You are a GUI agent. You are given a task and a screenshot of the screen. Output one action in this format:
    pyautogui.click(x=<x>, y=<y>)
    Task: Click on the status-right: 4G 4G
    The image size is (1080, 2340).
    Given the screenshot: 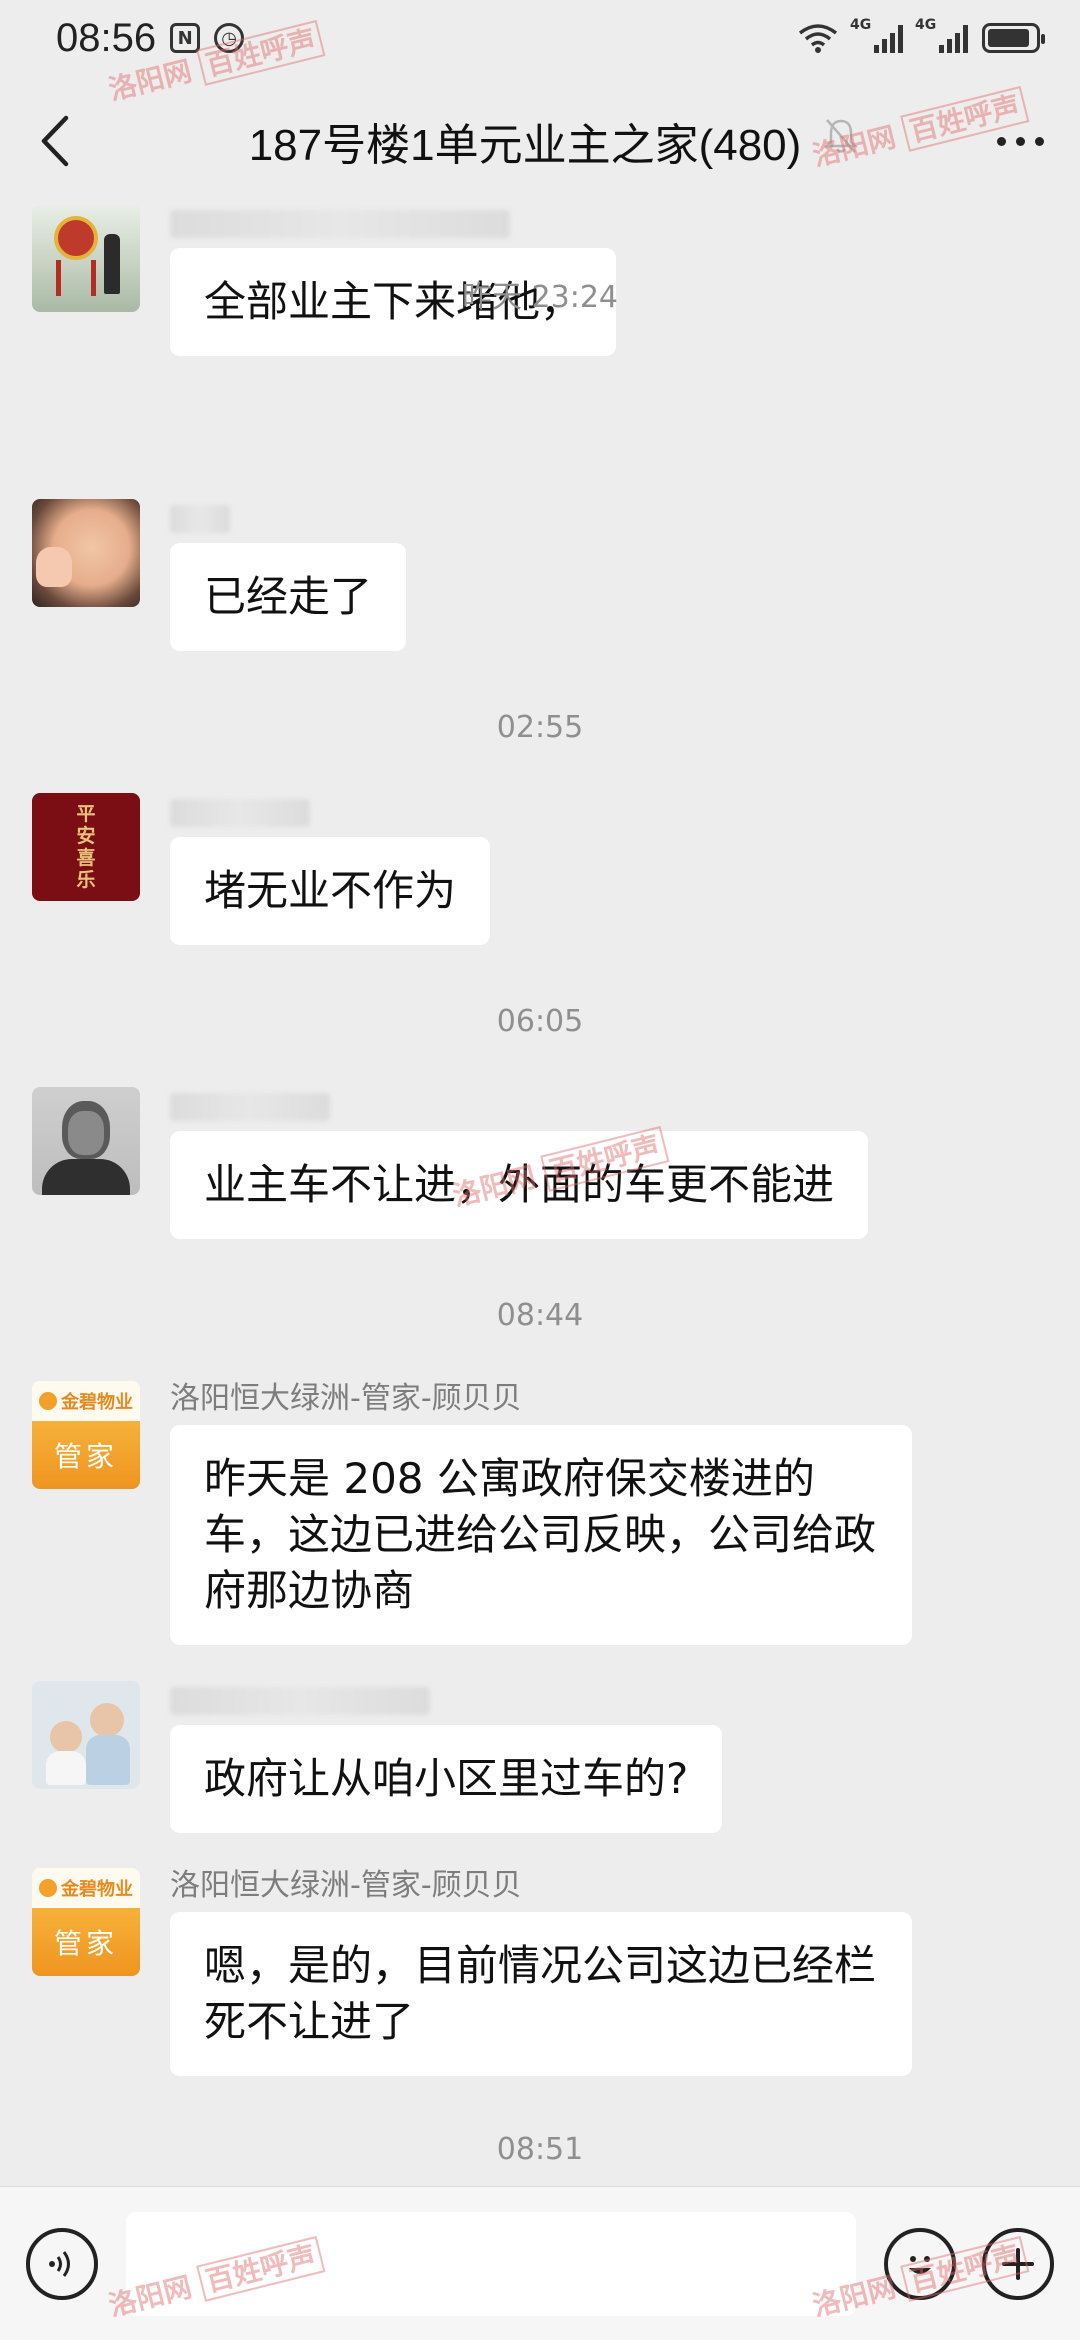 What is the action you would take?
    pyautogui.click(x=921, y=35)
    